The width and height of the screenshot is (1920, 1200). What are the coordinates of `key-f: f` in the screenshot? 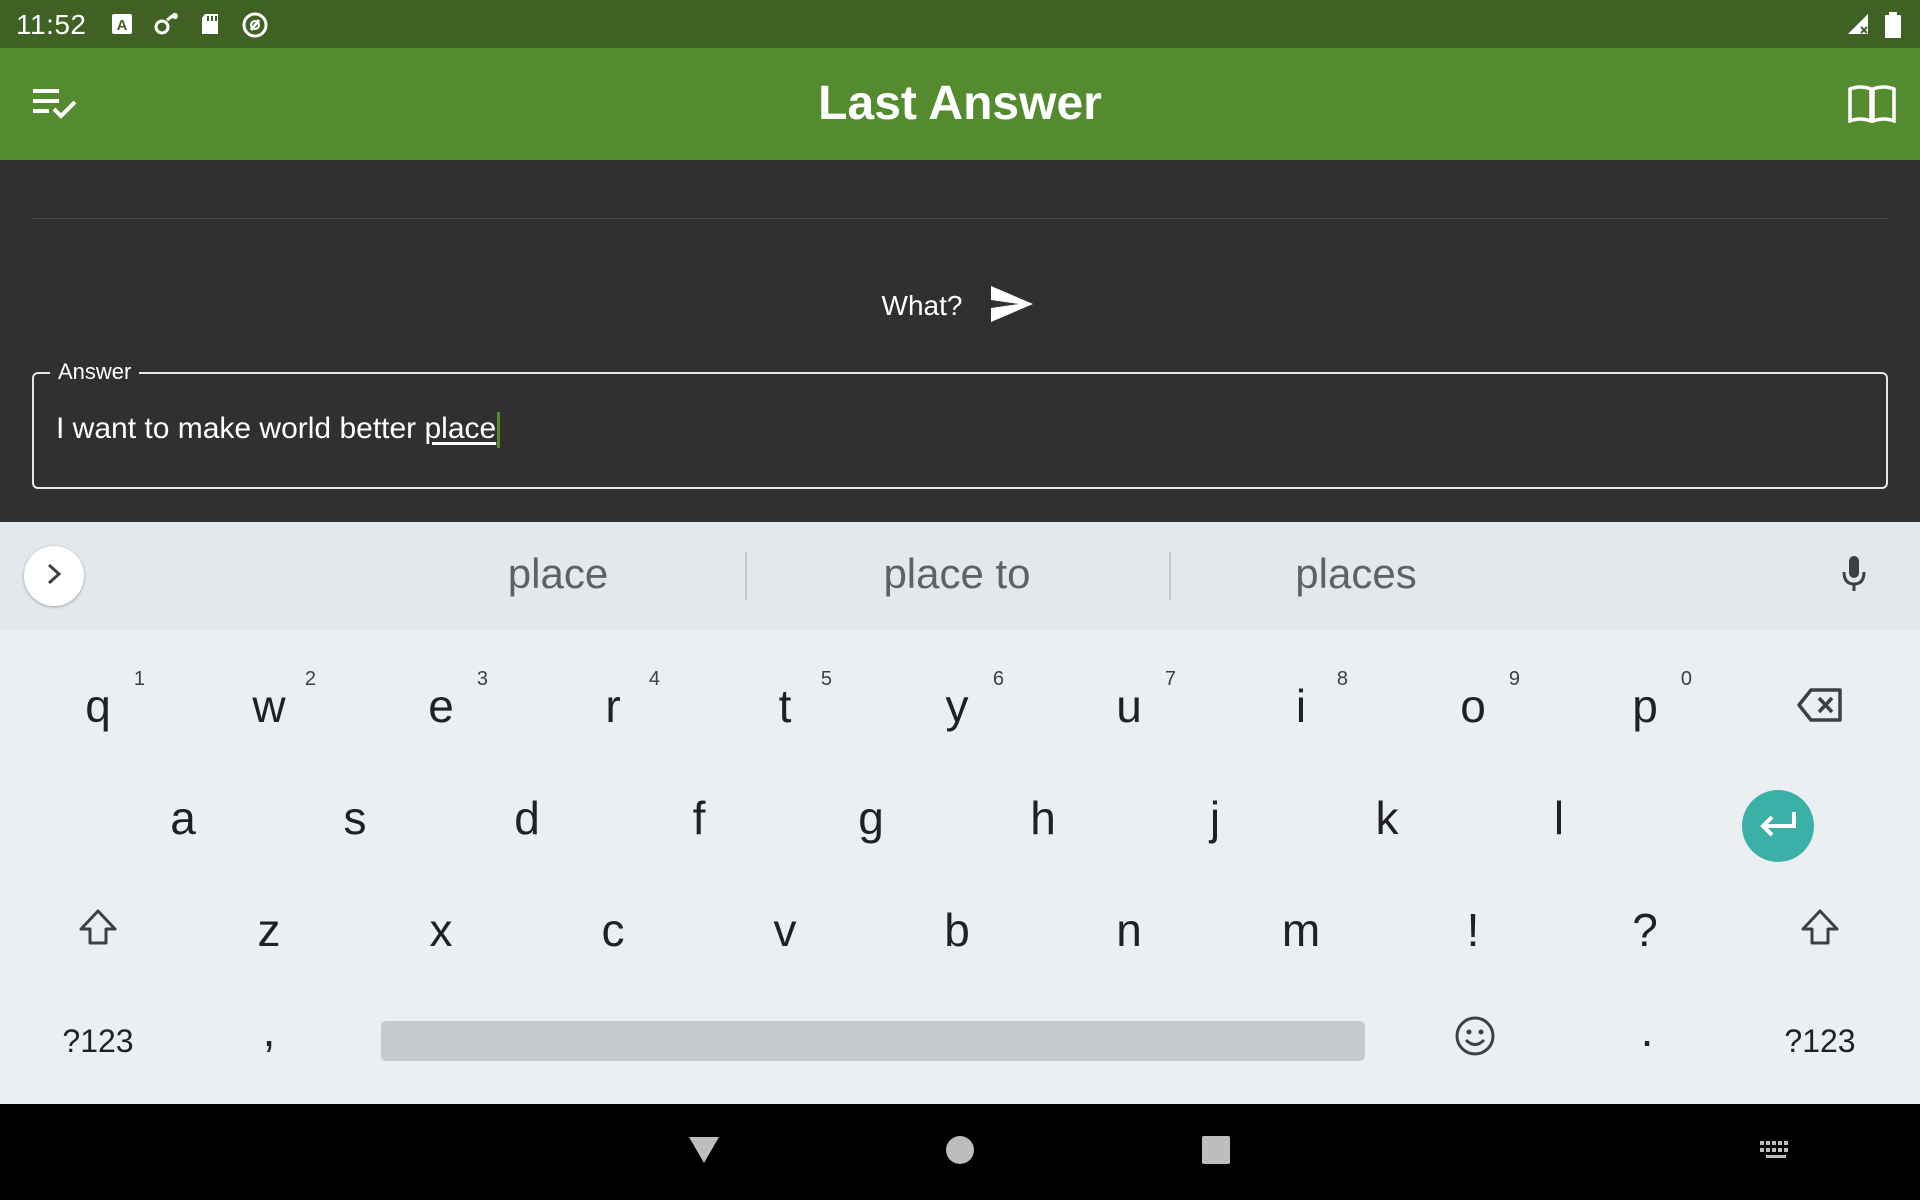 It's located at (699, 818).